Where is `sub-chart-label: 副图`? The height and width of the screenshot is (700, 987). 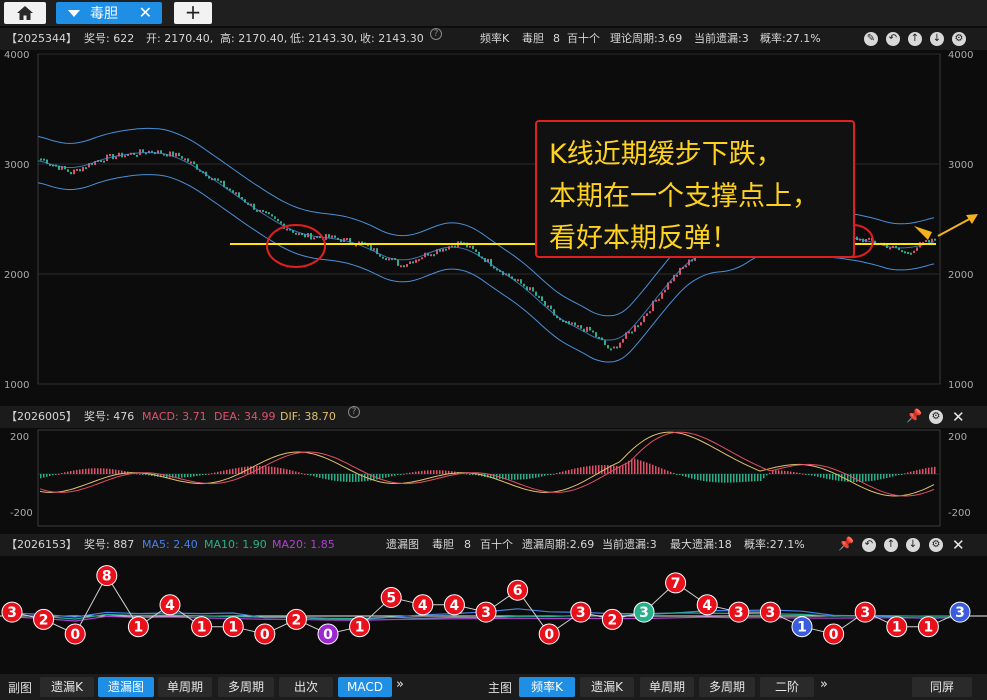
sub-chart-label: 副图 is located at coordinates (20, 688).